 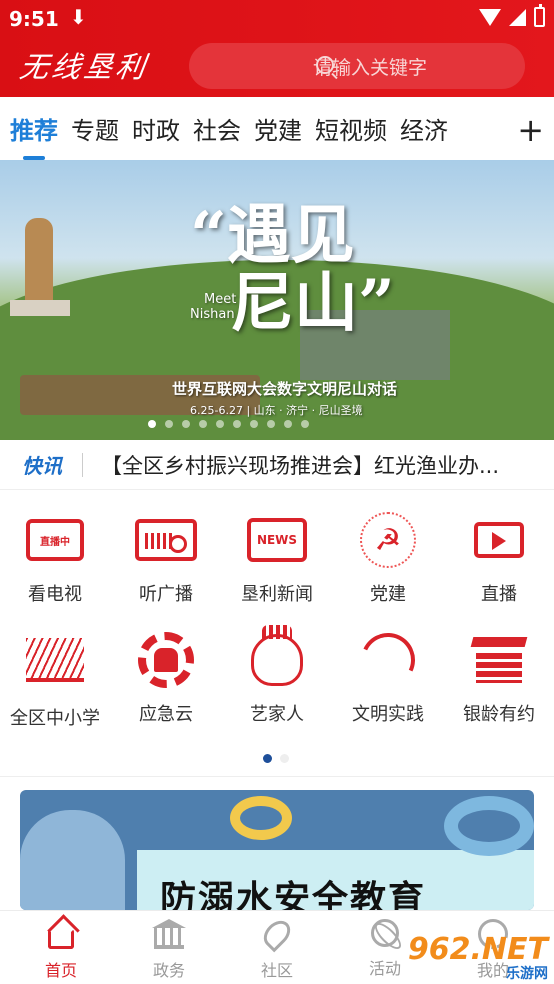 I want to click on grid-label: 应急云, so click(x=166, y=714).